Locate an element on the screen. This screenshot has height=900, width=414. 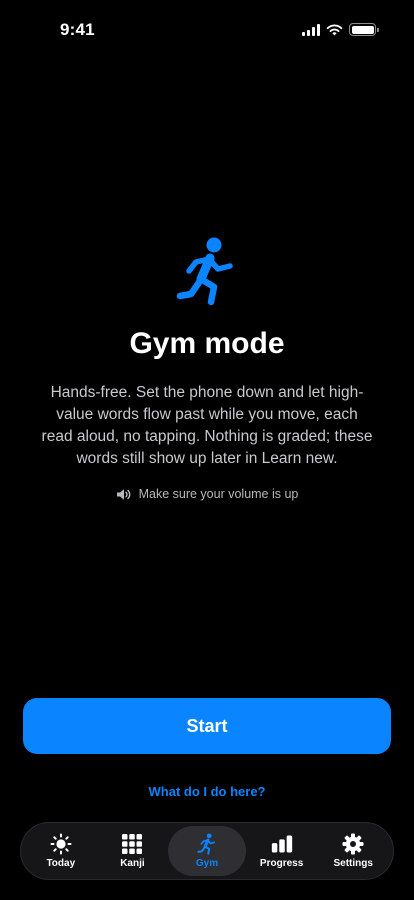
tab-gym: Gym is located at coordinates (207, 851).